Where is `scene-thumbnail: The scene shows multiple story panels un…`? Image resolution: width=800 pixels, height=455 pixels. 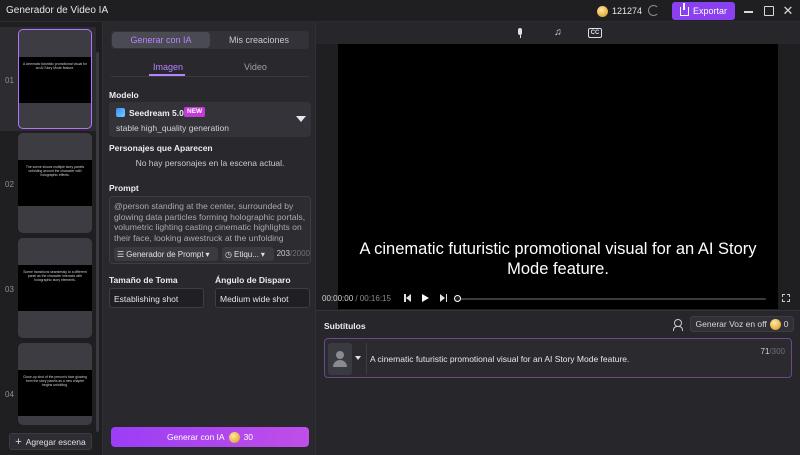
scene-thumbnail: The scene shows multiple story panels un… is located at coordinates (55, 183).